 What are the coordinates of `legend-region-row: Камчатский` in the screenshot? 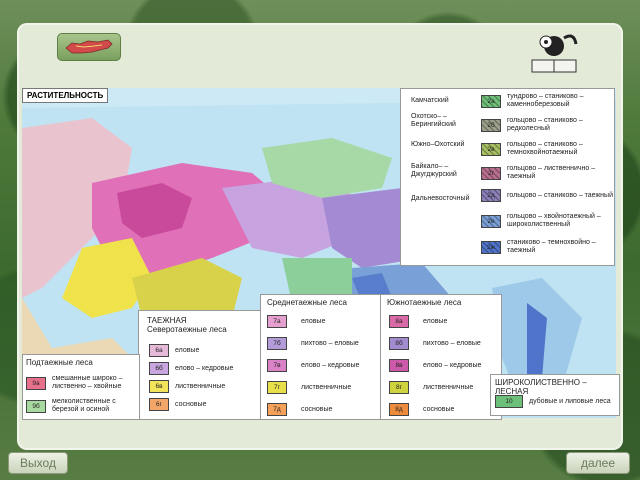 It's located at (443, 101).